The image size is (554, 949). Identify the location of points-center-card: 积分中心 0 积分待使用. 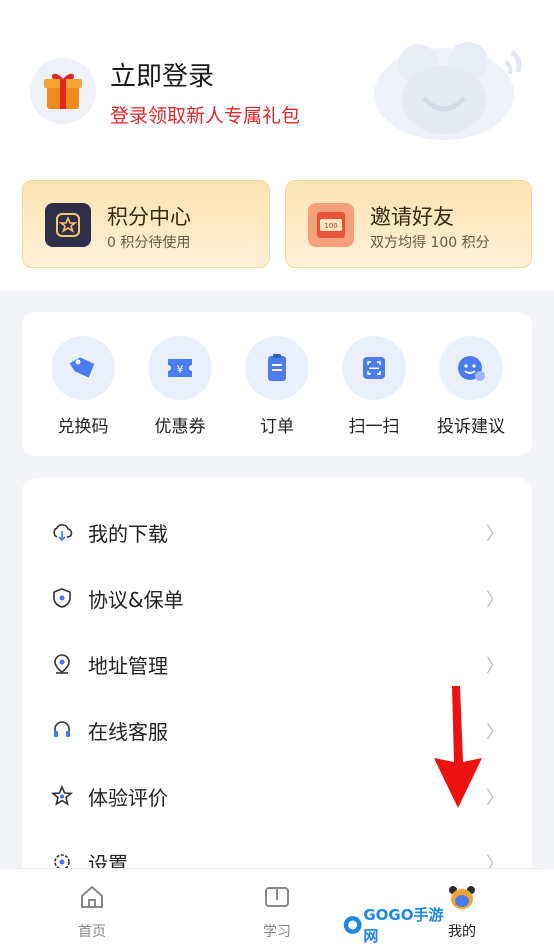
(146, 224).